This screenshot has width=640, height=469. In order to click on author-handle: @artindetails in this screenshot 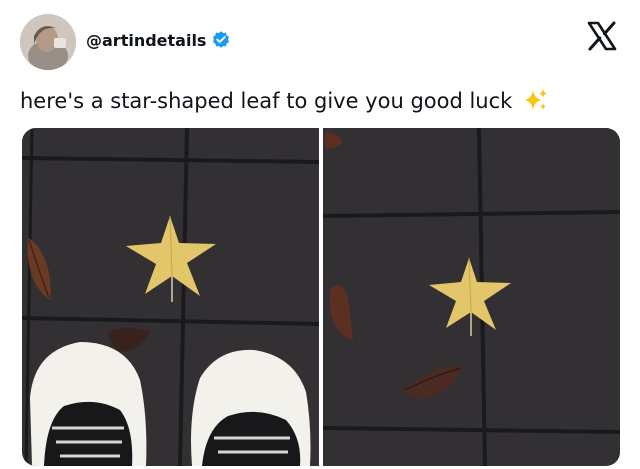, I will do `click(146, 40)`.